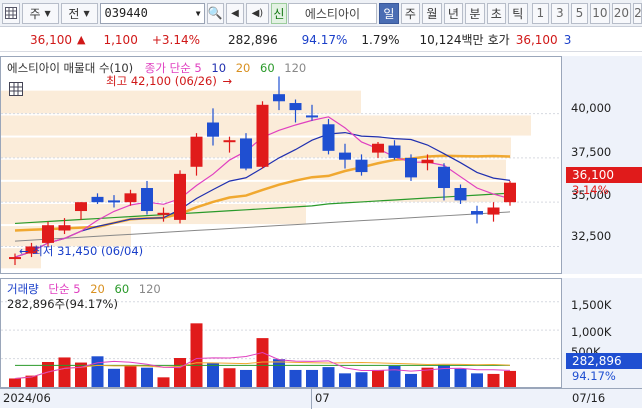 The width and height of the screenshot is (642, 409). I want to click on market-select: 주 ▼, so click(40, 13).